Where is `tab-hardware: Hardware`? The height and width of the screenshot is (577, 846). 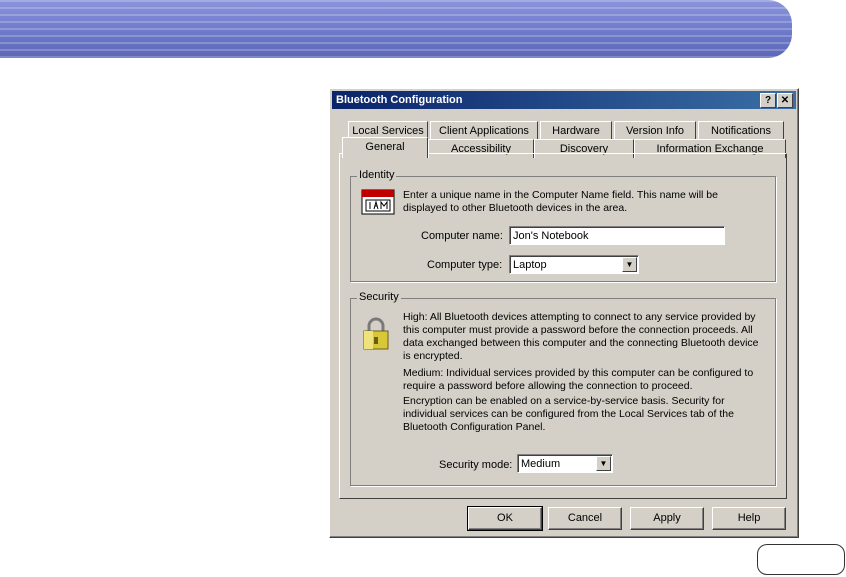
tab-hardware: Hardware is located at coordinates (576, 130).